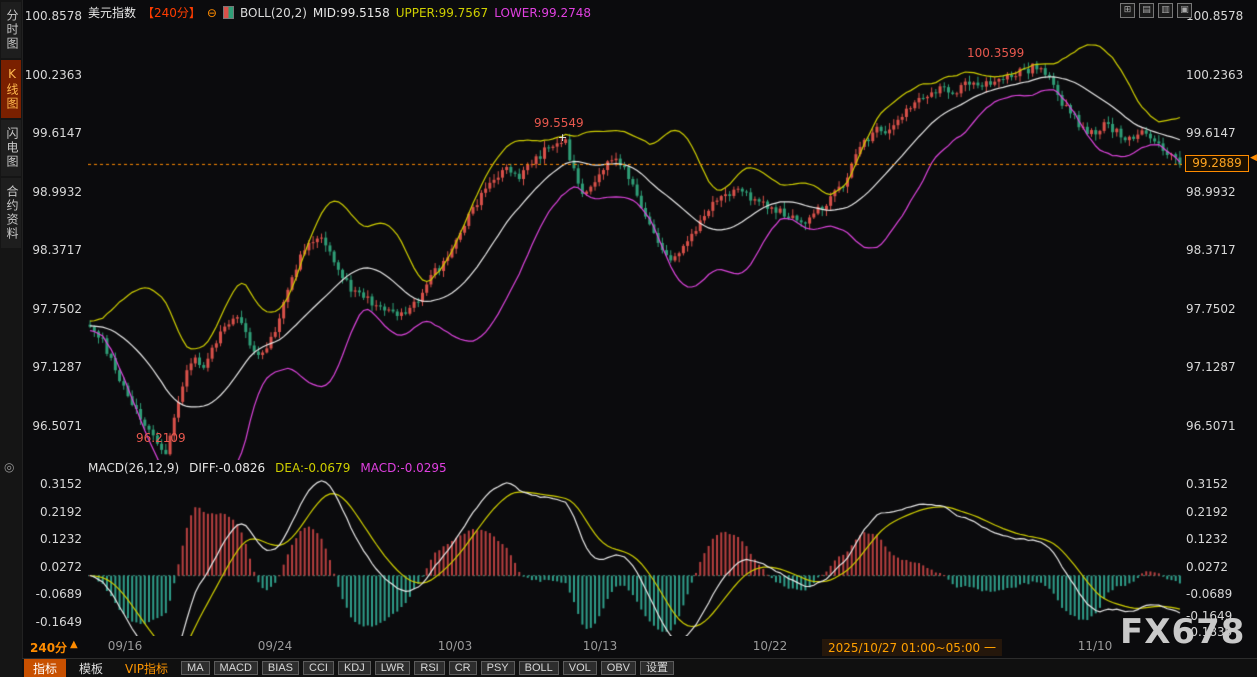  What do you see at coordinates (11, 148) in the screenshot?
I see `sidebar-item-flash-chart: 闪电图` at bounding box center [11, 148].